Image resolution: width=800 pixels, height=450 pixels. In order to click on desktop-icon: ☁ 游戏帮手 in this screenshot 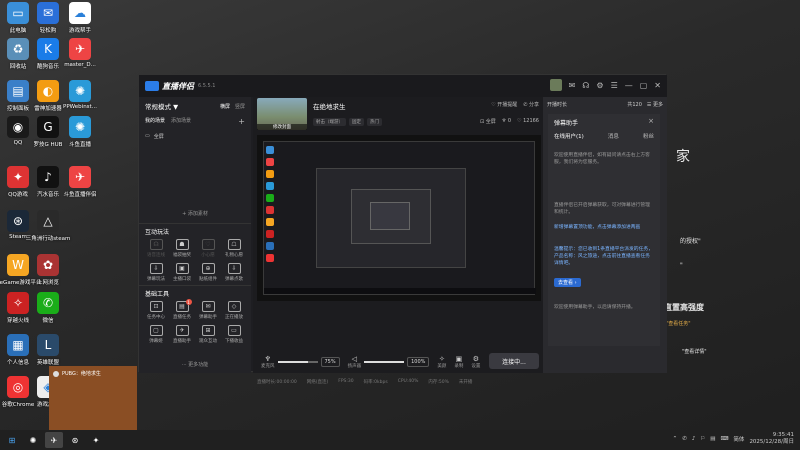, I will do `click(80, 18)`.